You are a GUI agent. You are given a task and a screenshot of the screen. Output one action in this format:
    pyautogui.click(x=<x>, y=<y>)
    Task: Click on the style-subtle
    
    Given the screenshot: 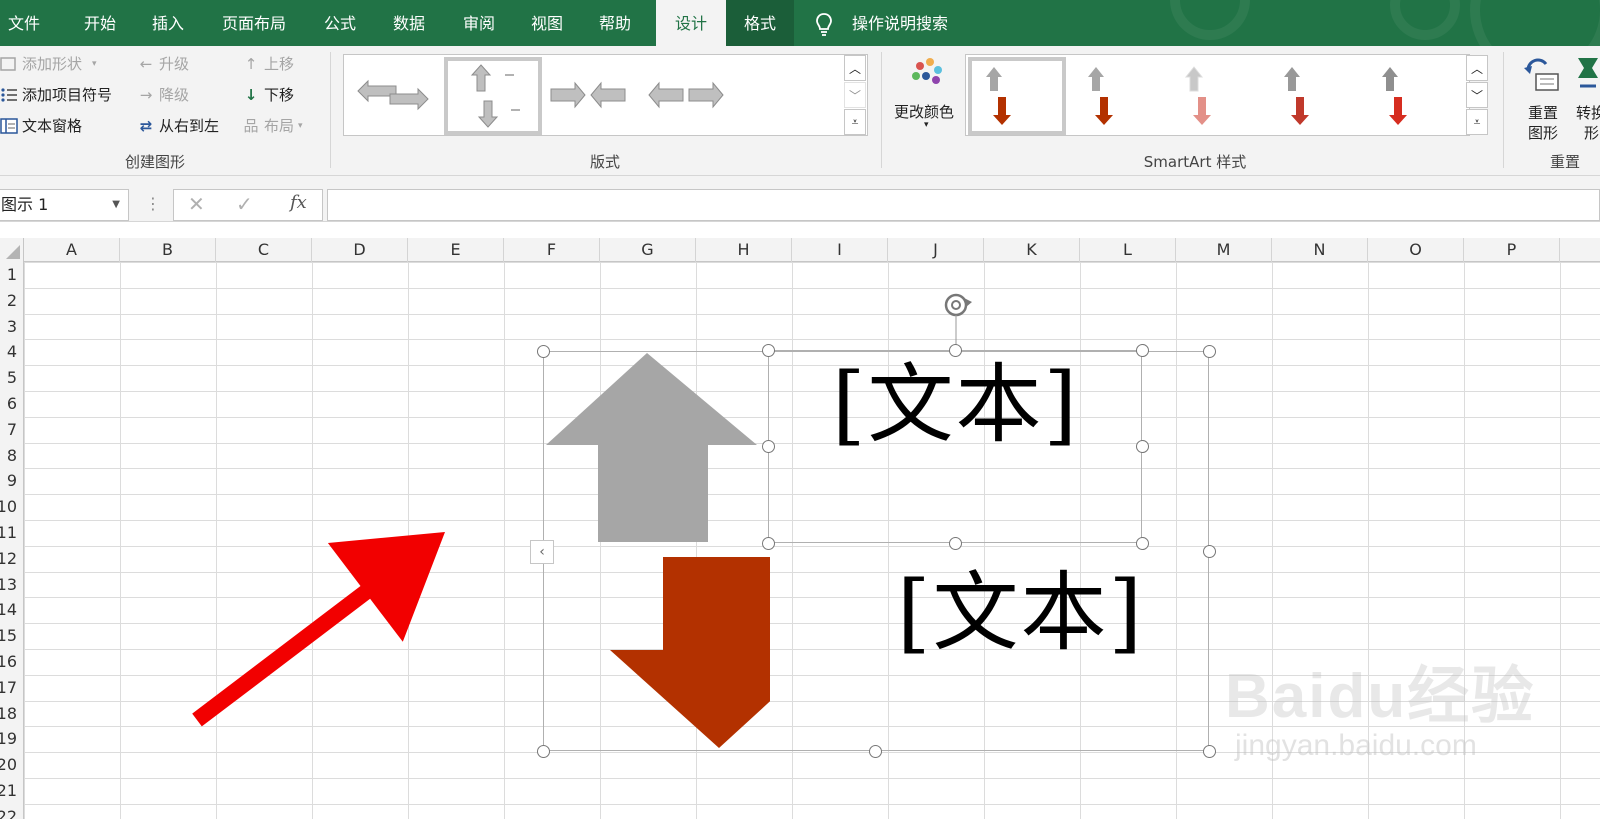 What is the action you would take?
    pyautogui.click(x=1121, y=98)
    